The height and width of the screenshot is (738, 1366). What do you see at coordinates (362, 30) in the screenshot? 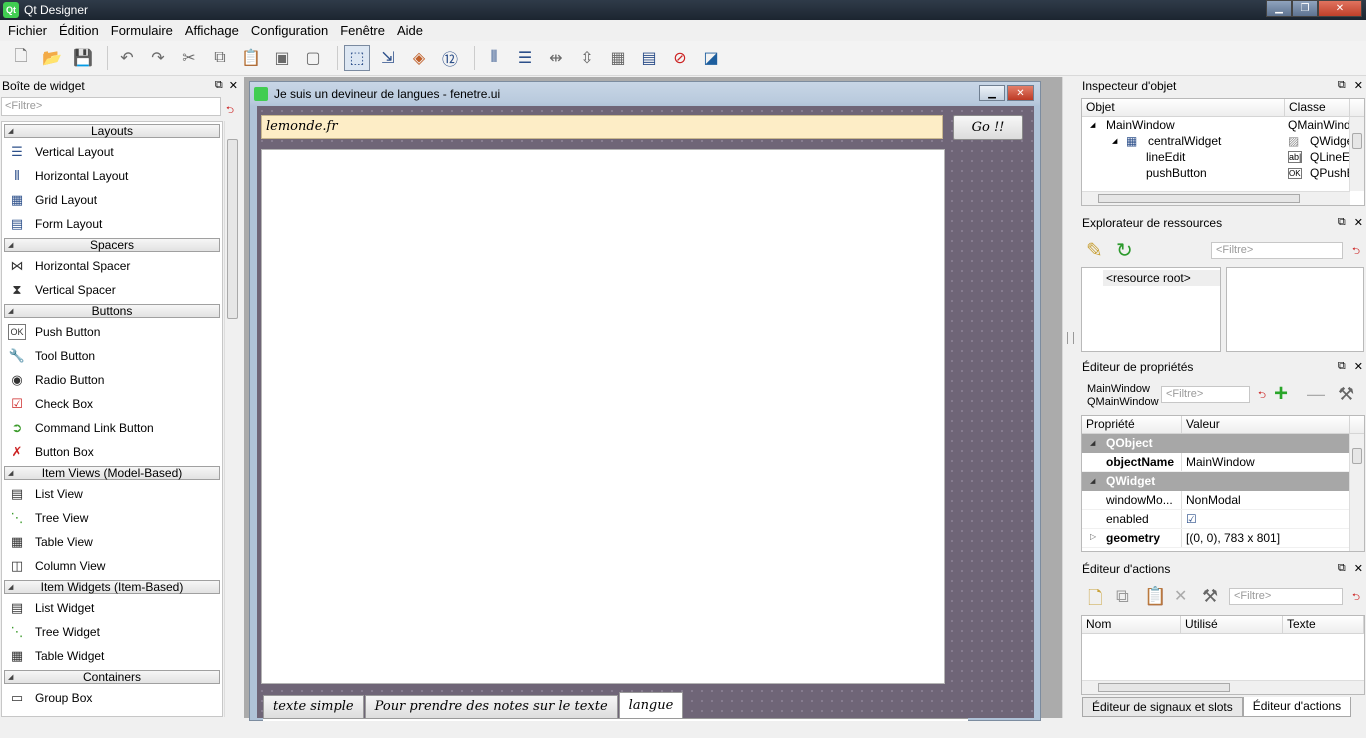
I see `menu-fenetre: Fenêtre` at bounding box center [362, 30].